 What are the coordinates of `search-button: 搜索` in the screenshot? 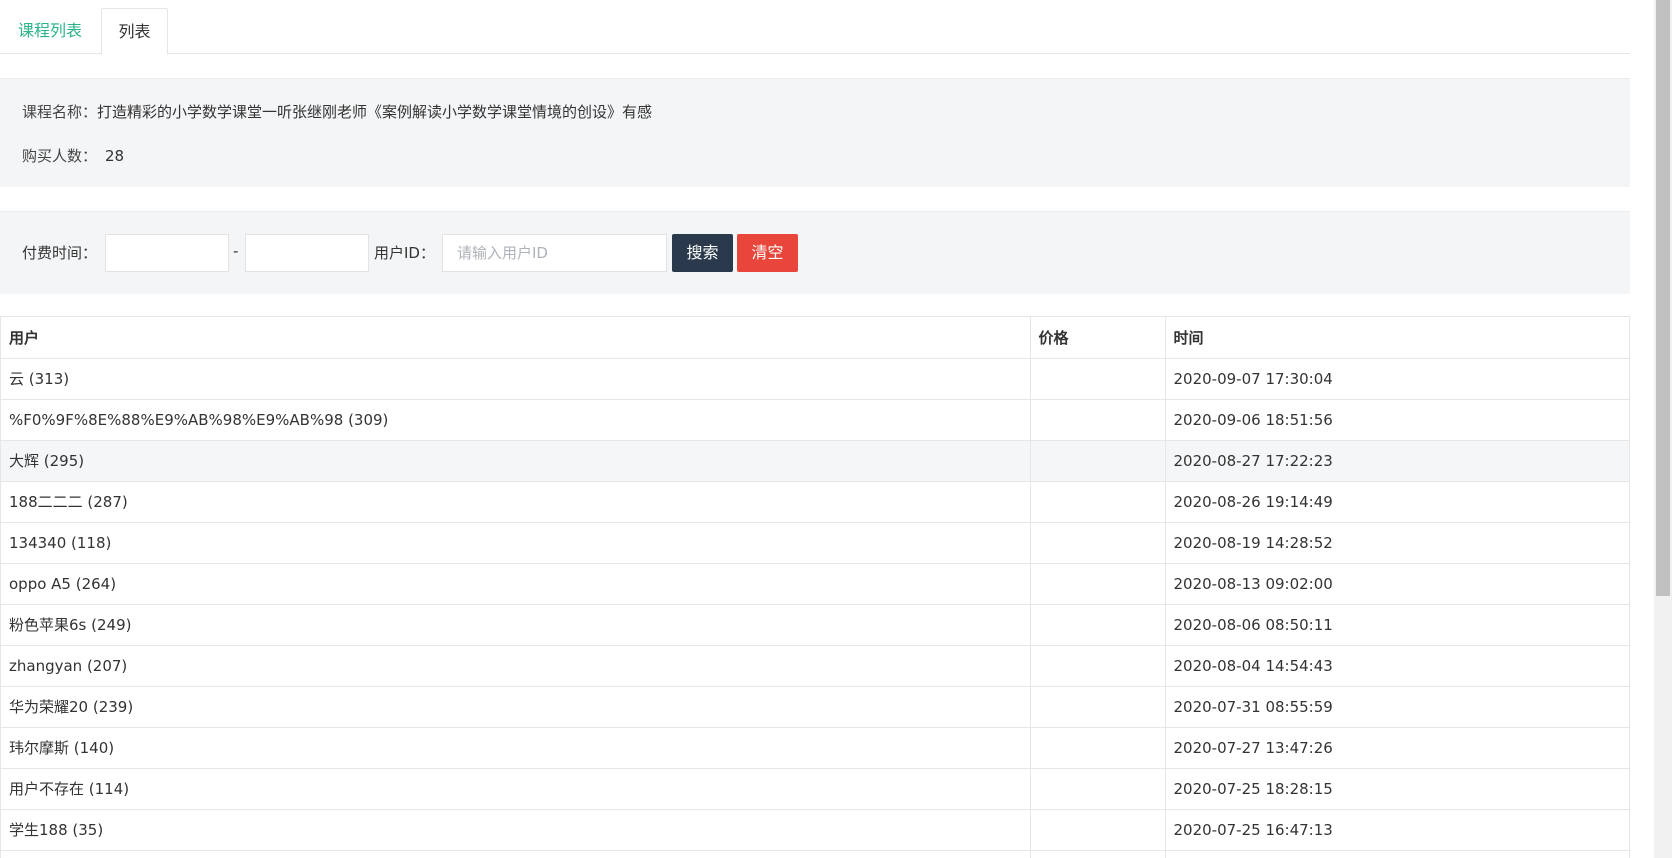 It's located at (702, 253).